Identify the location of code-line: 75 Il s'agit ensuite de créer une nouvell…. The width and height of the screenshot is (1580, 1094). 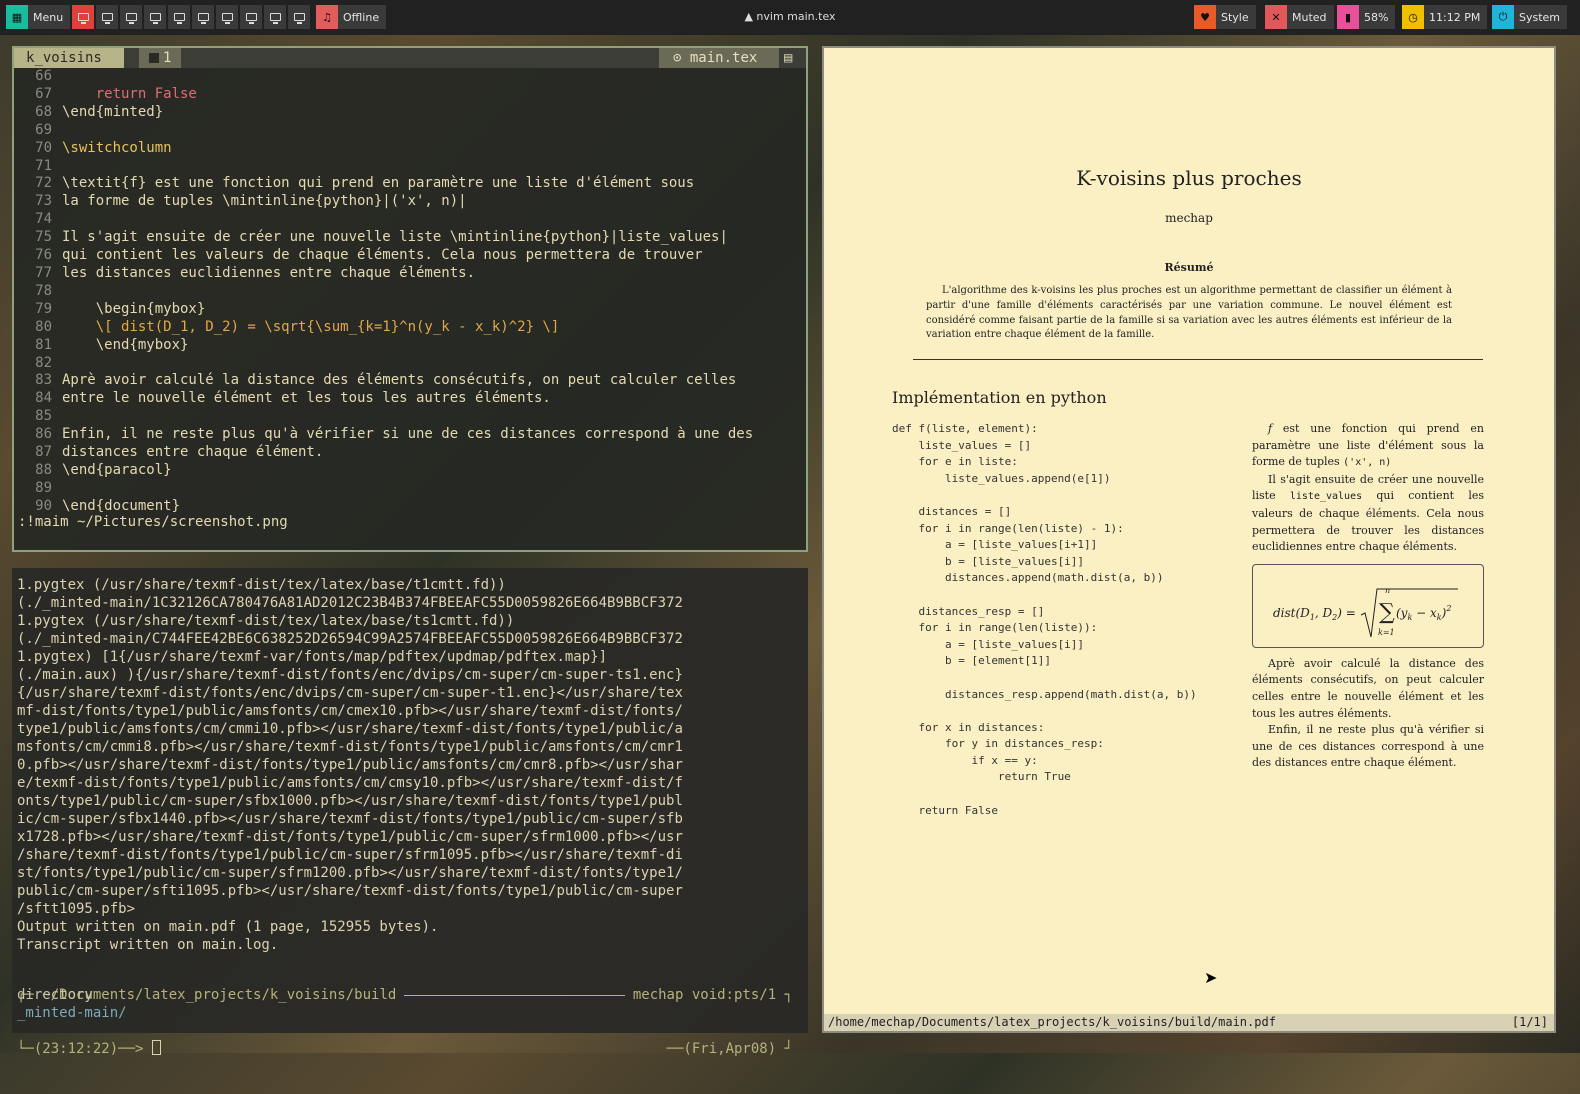
(383, 238).